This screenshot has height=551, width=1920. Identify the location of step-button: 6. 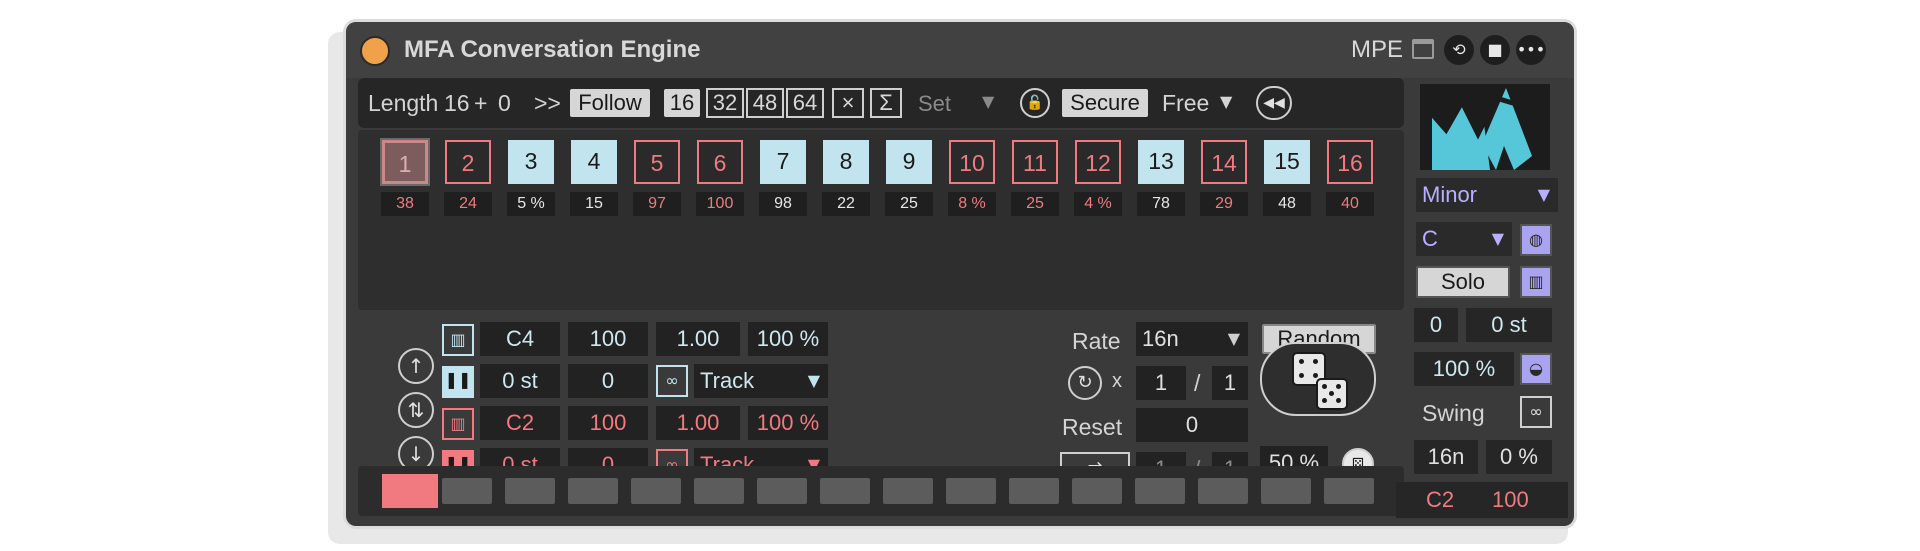
(720, 162).